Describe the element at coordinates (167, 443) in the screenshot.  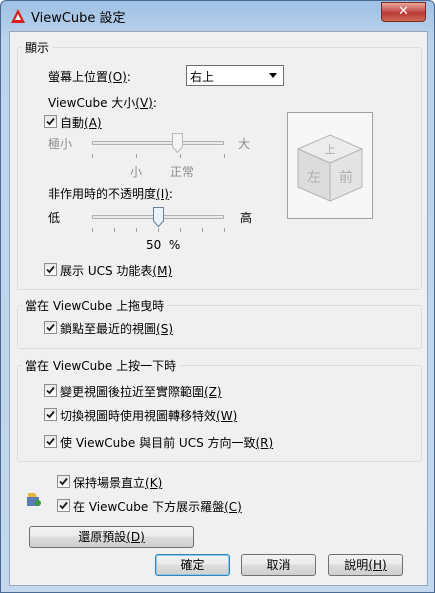
I see `orient-ucs-label: 使 ViewCube 與目前 UCS 方向一致(R)` at that location.